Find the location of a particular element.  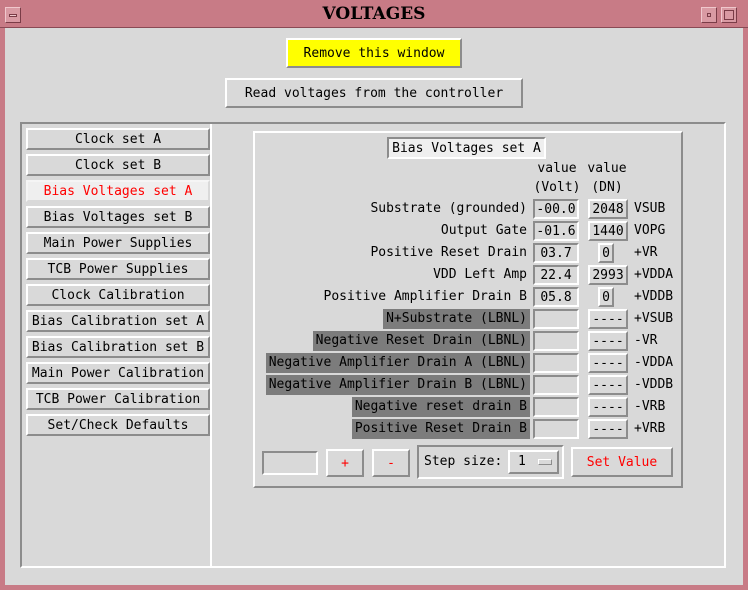

panel-header: Bias Voltages set A is located at coordinates (466, 148).